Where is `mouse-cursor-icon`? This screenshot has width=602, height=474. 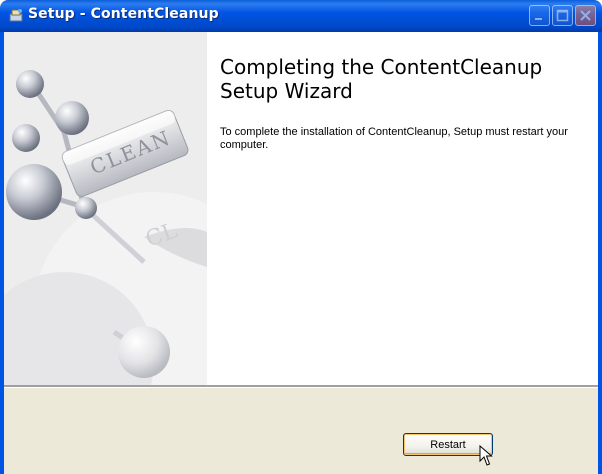 mouse-cursor-icon is located at coordinates (486, 455).